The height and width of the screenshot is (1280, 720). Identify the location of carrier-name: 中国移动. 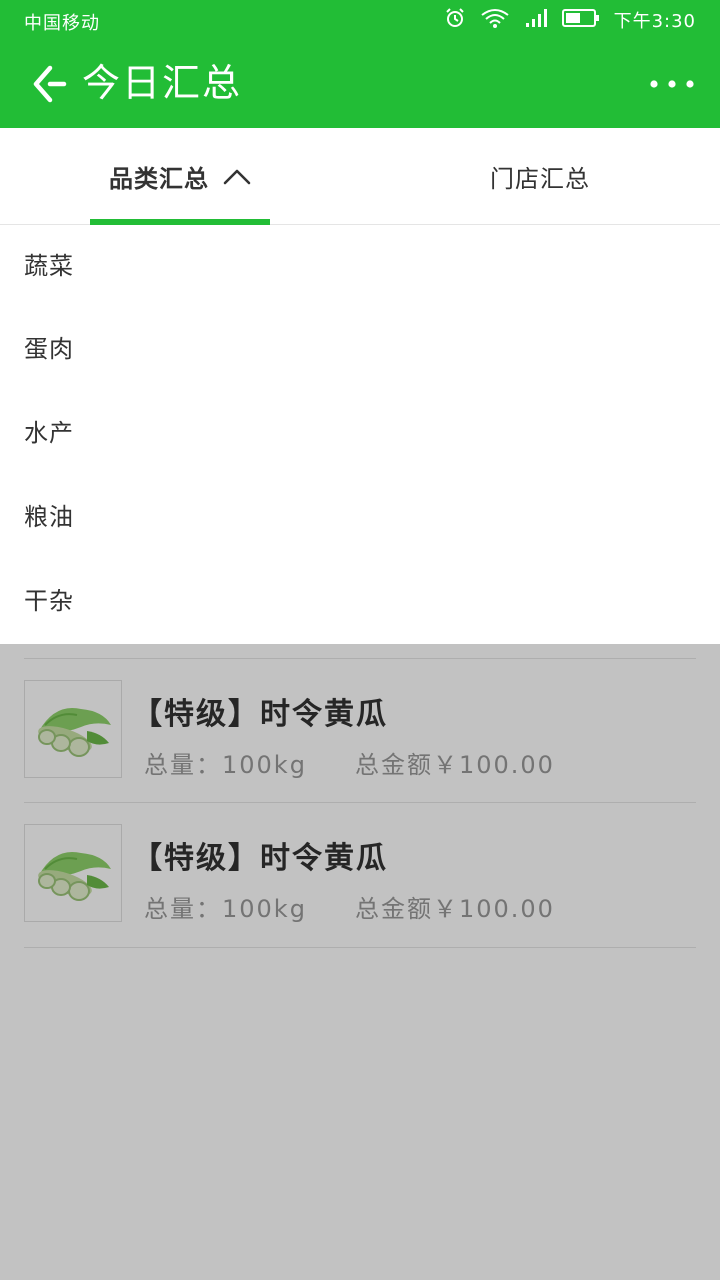
(62, 23).